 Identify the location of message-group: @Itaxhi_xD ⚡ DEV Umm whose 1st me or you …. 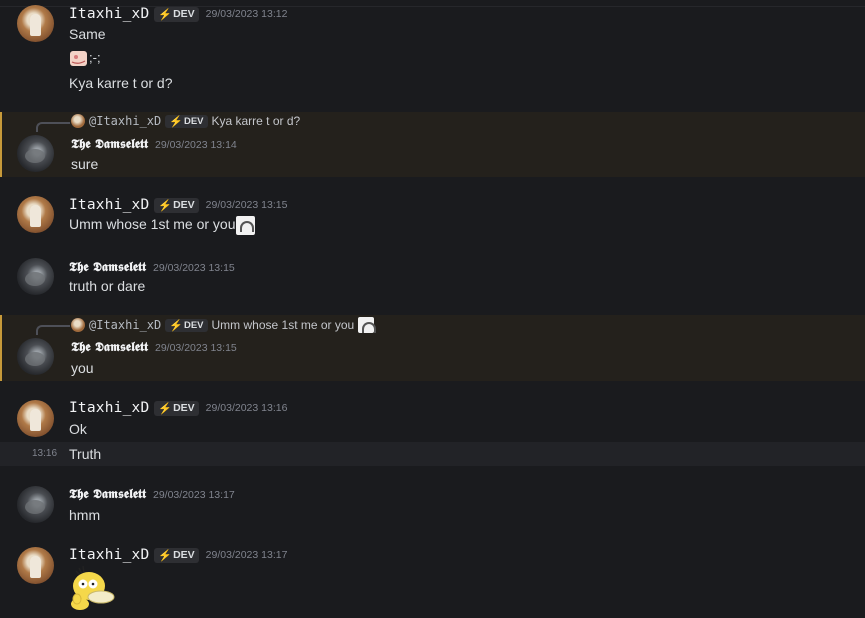
(432, 348).